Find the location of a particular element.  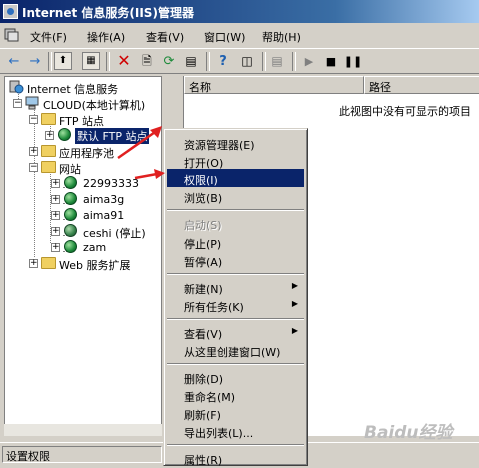

menu-item-refresh: 刷新(F) is located at coordinates (235, 413).